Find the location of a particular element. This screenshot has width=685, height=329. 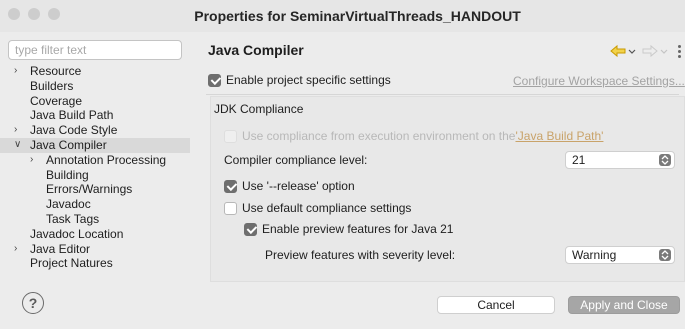

sidebar-item-project-natures: Project Natures is located at coordinates (95, 263).